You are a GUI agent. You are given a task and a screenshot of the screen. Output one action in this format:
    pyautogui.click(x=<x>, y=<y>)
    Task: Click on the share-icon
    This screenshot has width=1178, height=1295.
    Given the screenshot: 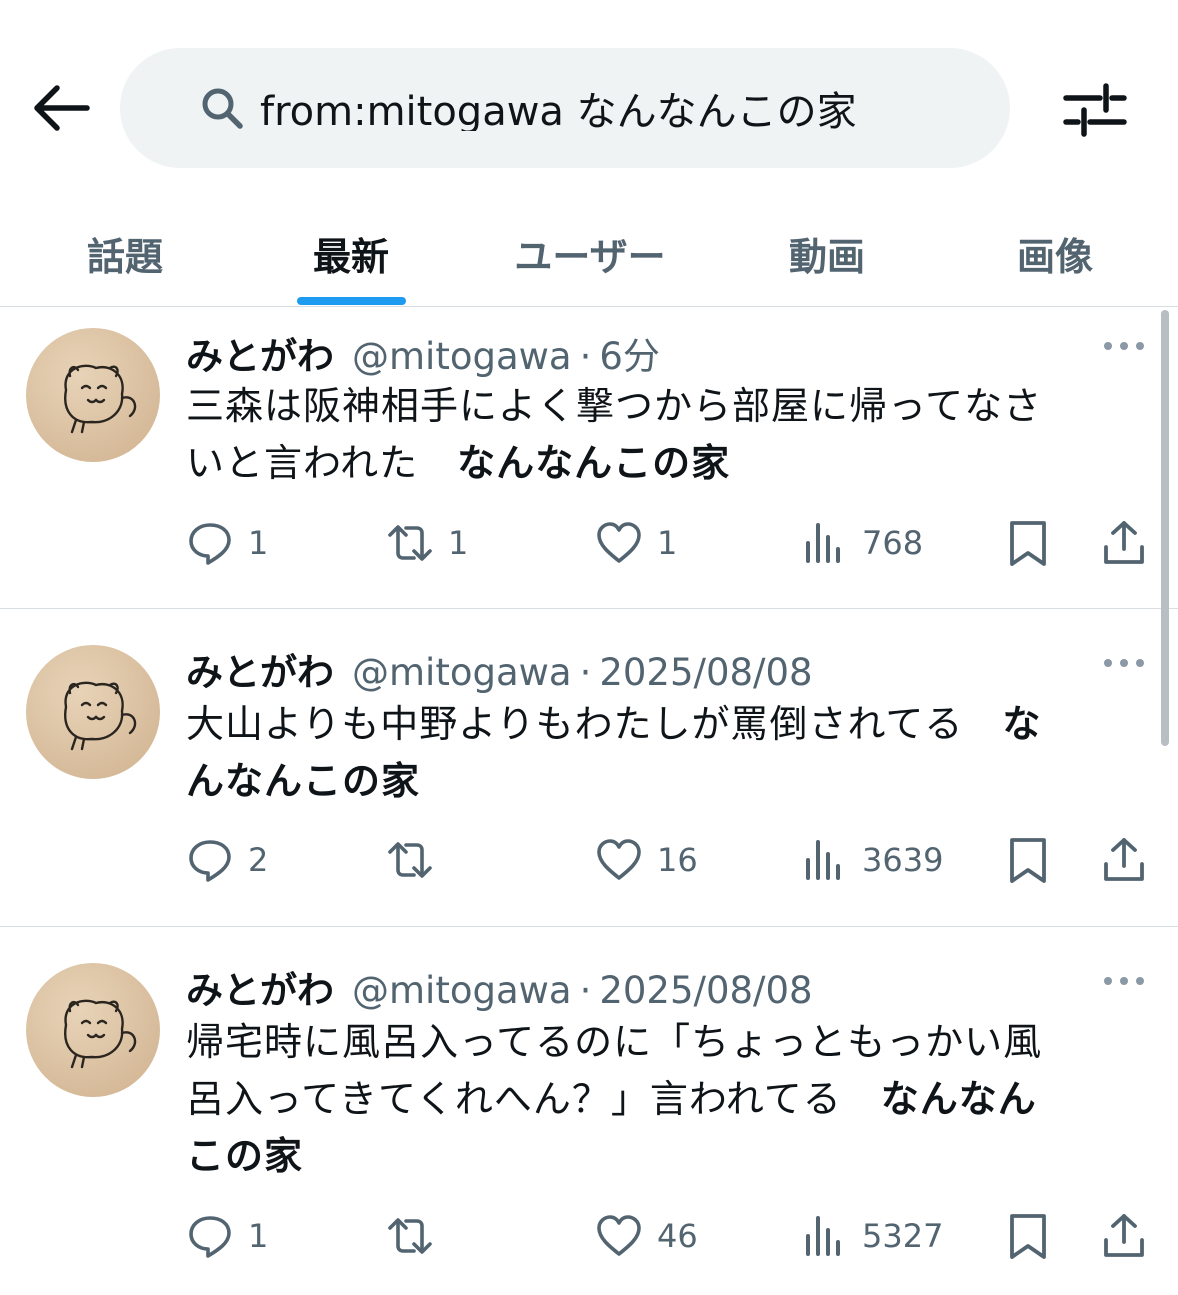 What is the action you would take?
    pyautogui.click(x=1124, y=542)
    